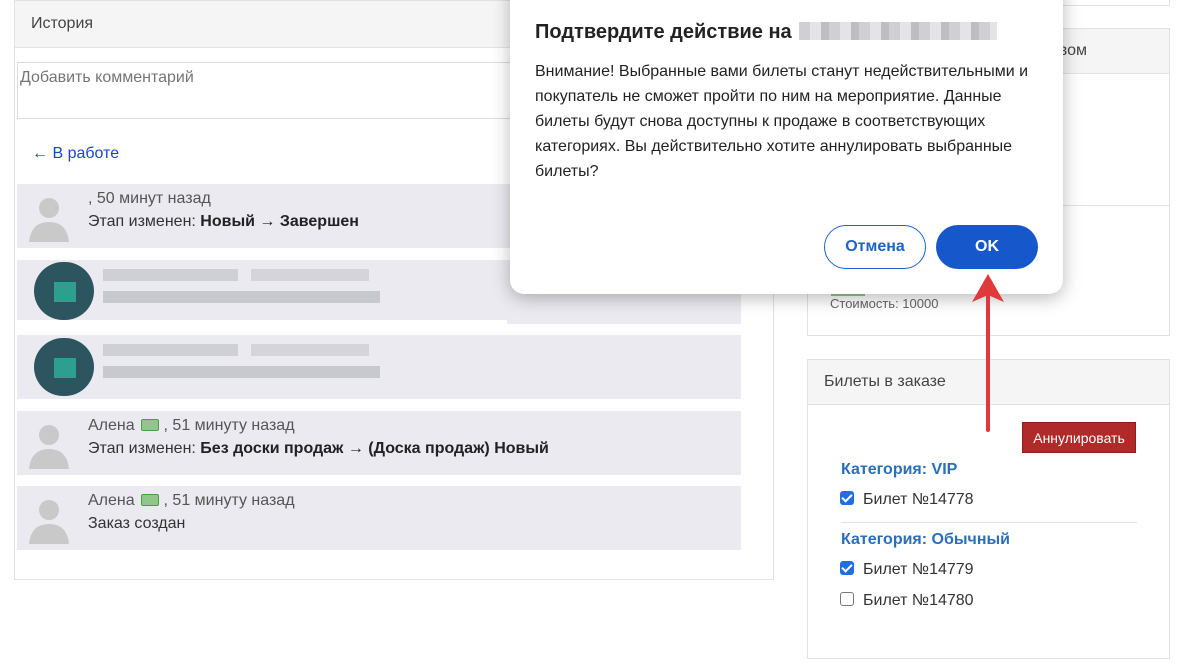 This screenshot has width=1200, height=669. What do you see at coordinates (987, 247) in the screenshot?
I see `ok-button: OK` at bounding box center [987, 247].